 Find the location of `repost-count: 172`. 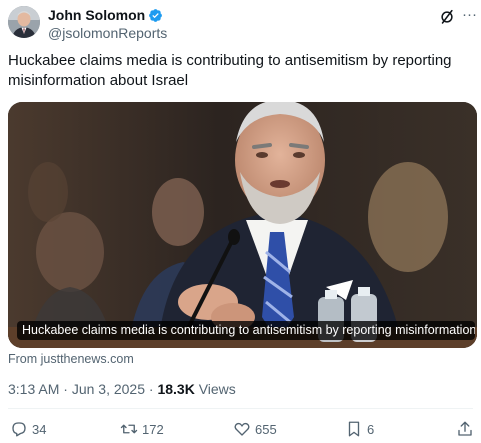

repost-count: 172 is located at coordinates (153, 429).